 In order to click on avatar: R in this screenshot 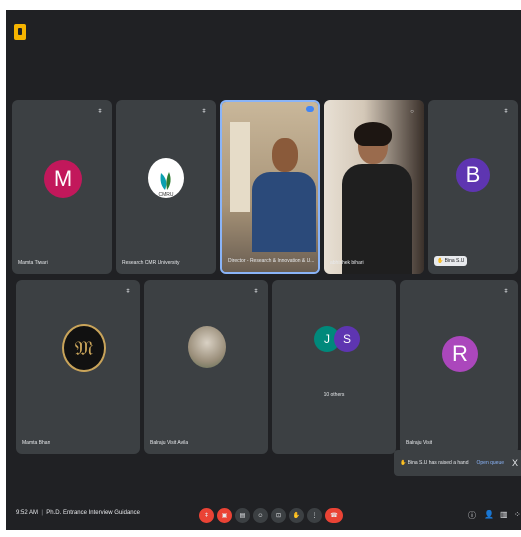, I will do `click(460, 354)`.